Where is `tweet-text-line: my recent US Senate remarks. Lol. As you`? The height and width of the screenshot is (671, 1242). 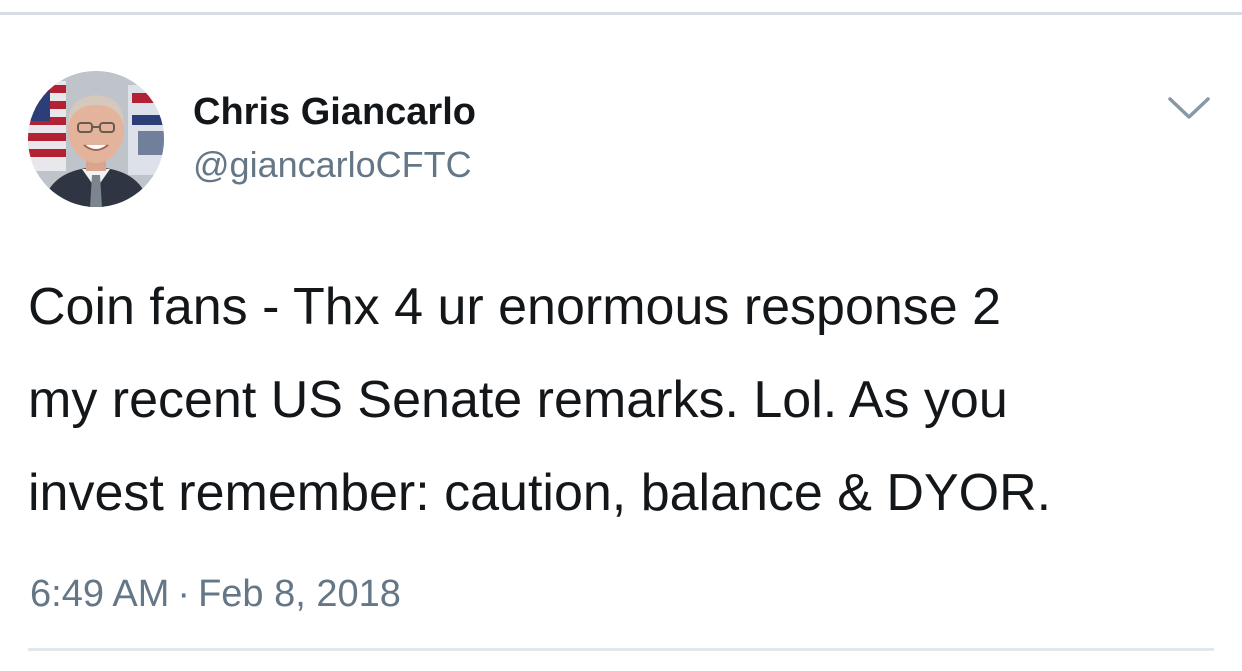 tweet-text-line: my recent US Senate remarks. Lol. As you is located at coordinates (518, 400).